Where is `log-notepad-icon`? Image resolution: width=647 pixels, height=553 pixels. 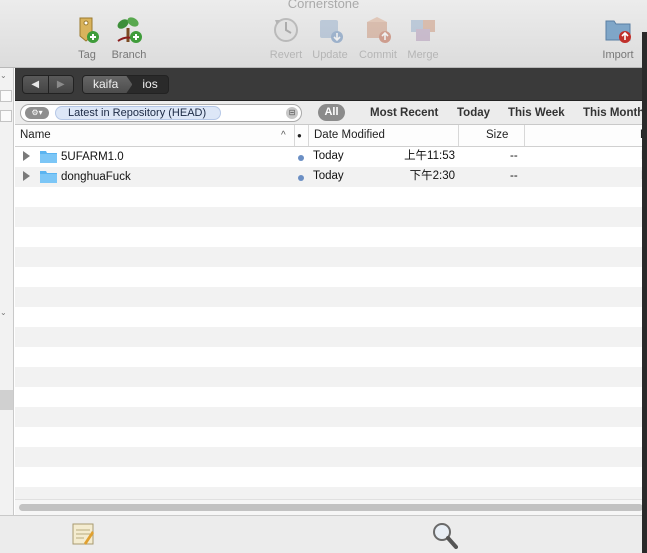
log-notepad-icon is located at coordinates (83, 534).